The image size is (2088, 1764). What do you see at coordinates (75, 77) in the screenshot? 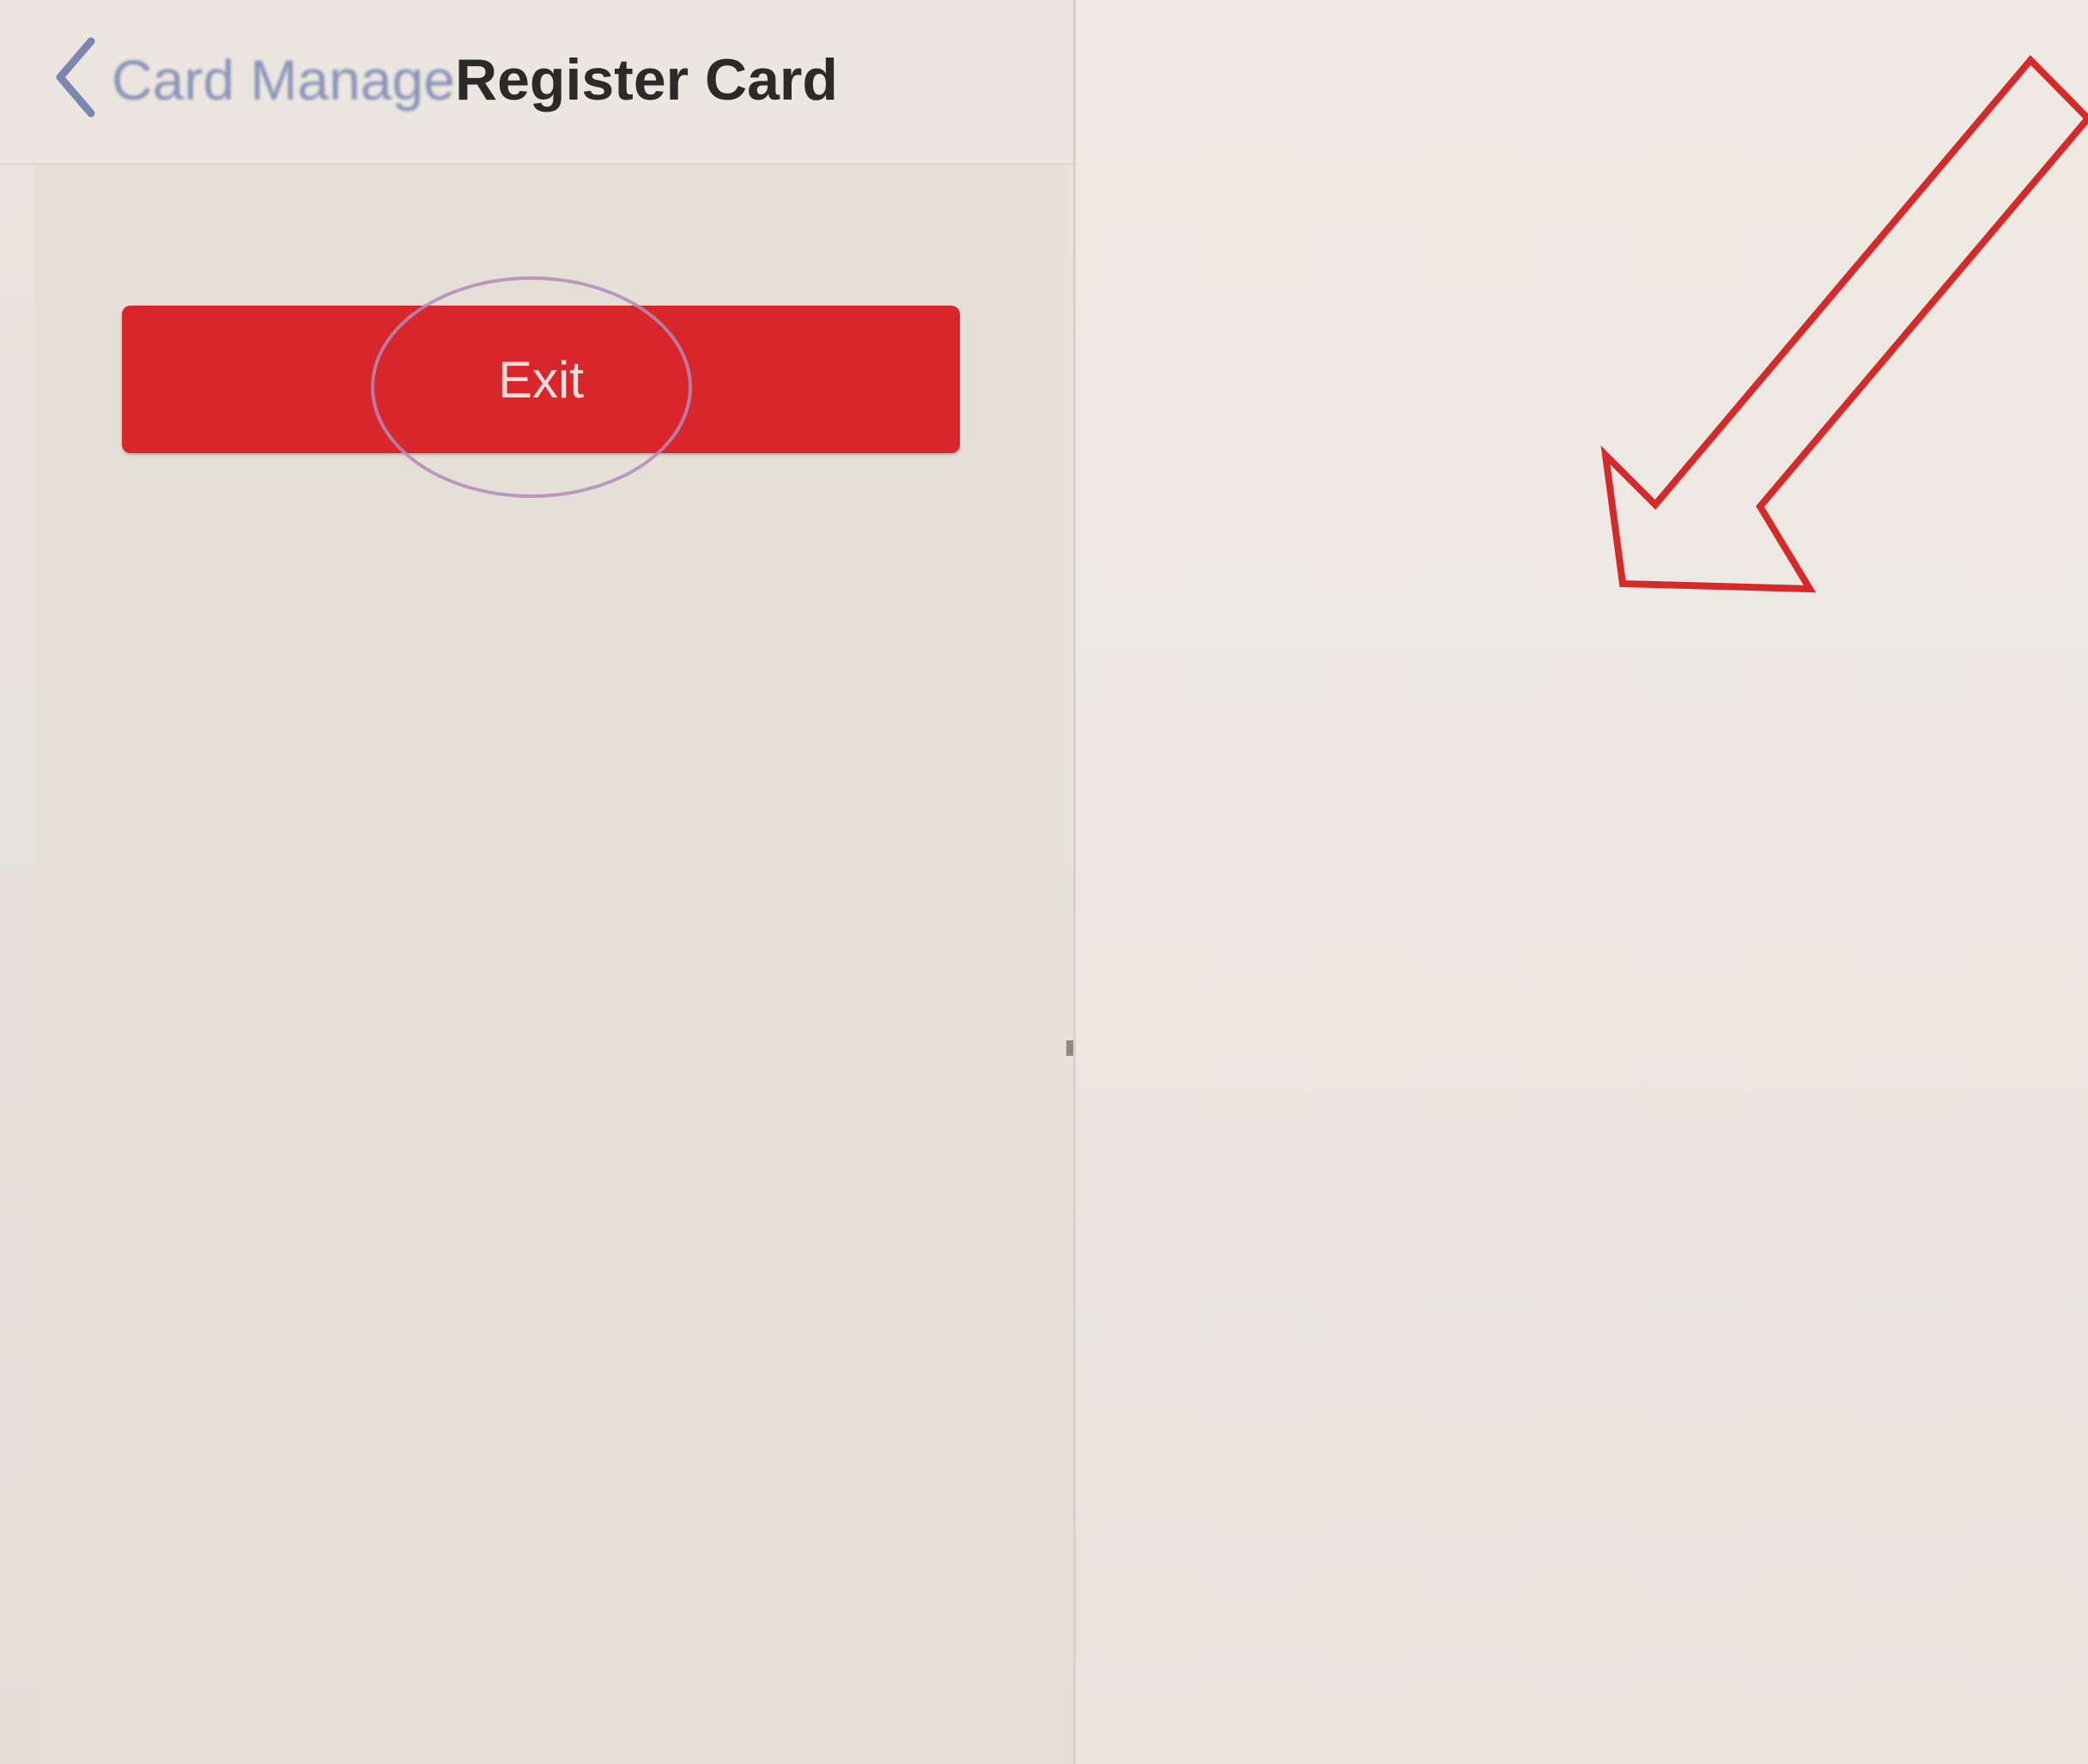
I see `chevron-left-icon` at bounding box center [75, 77].